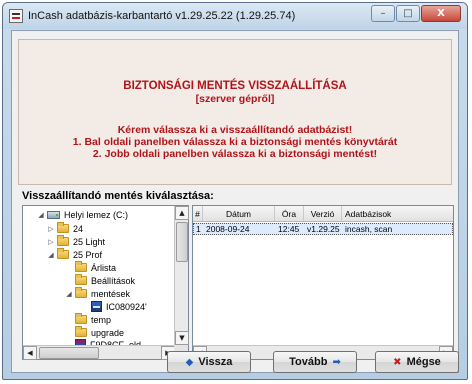 Image resolution: width=472 pixels, height=384 pixels. I want to click on tree-item-24: ▷ 24, so click(65, 228).